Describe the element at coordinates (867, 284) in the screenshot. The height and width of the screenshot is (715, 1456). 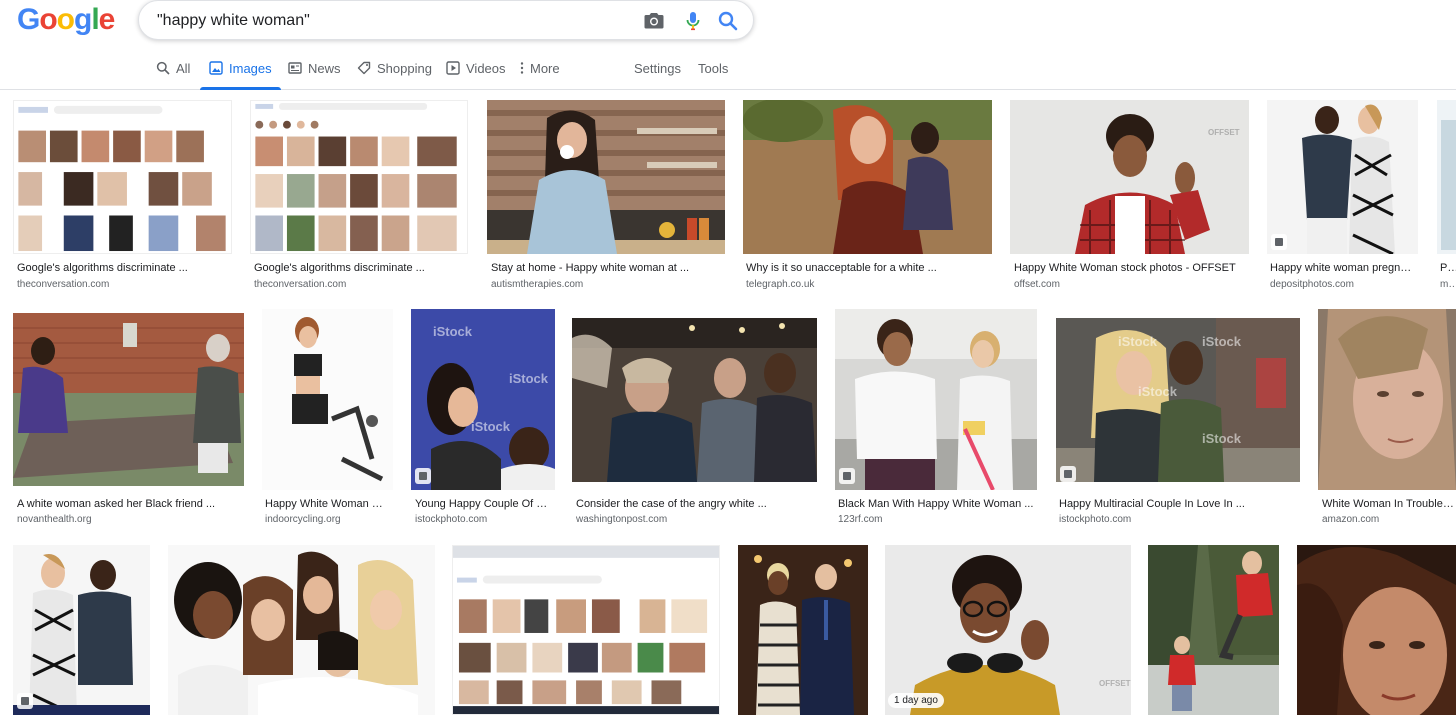
I see `result-source: telegraph.co.uk` at that location.